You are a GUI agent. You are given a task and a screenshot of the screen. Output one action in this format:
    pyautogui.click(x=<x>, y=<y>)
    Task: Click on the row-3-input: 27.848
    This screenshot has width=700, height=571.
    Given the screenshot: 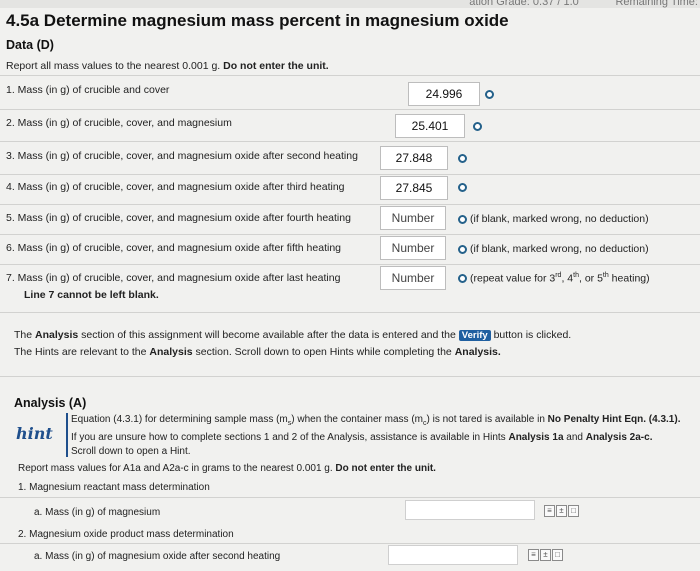 What is the action you would take?
    pyautogui.click(x=414, y=158)
    